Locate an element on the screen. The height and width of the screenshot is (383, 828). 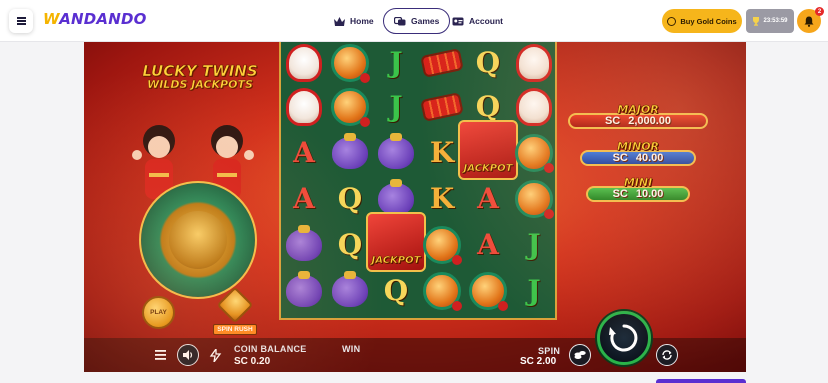
buy-gold-coins-button: Buy Gold Coins is located at coordinates (702, 21).